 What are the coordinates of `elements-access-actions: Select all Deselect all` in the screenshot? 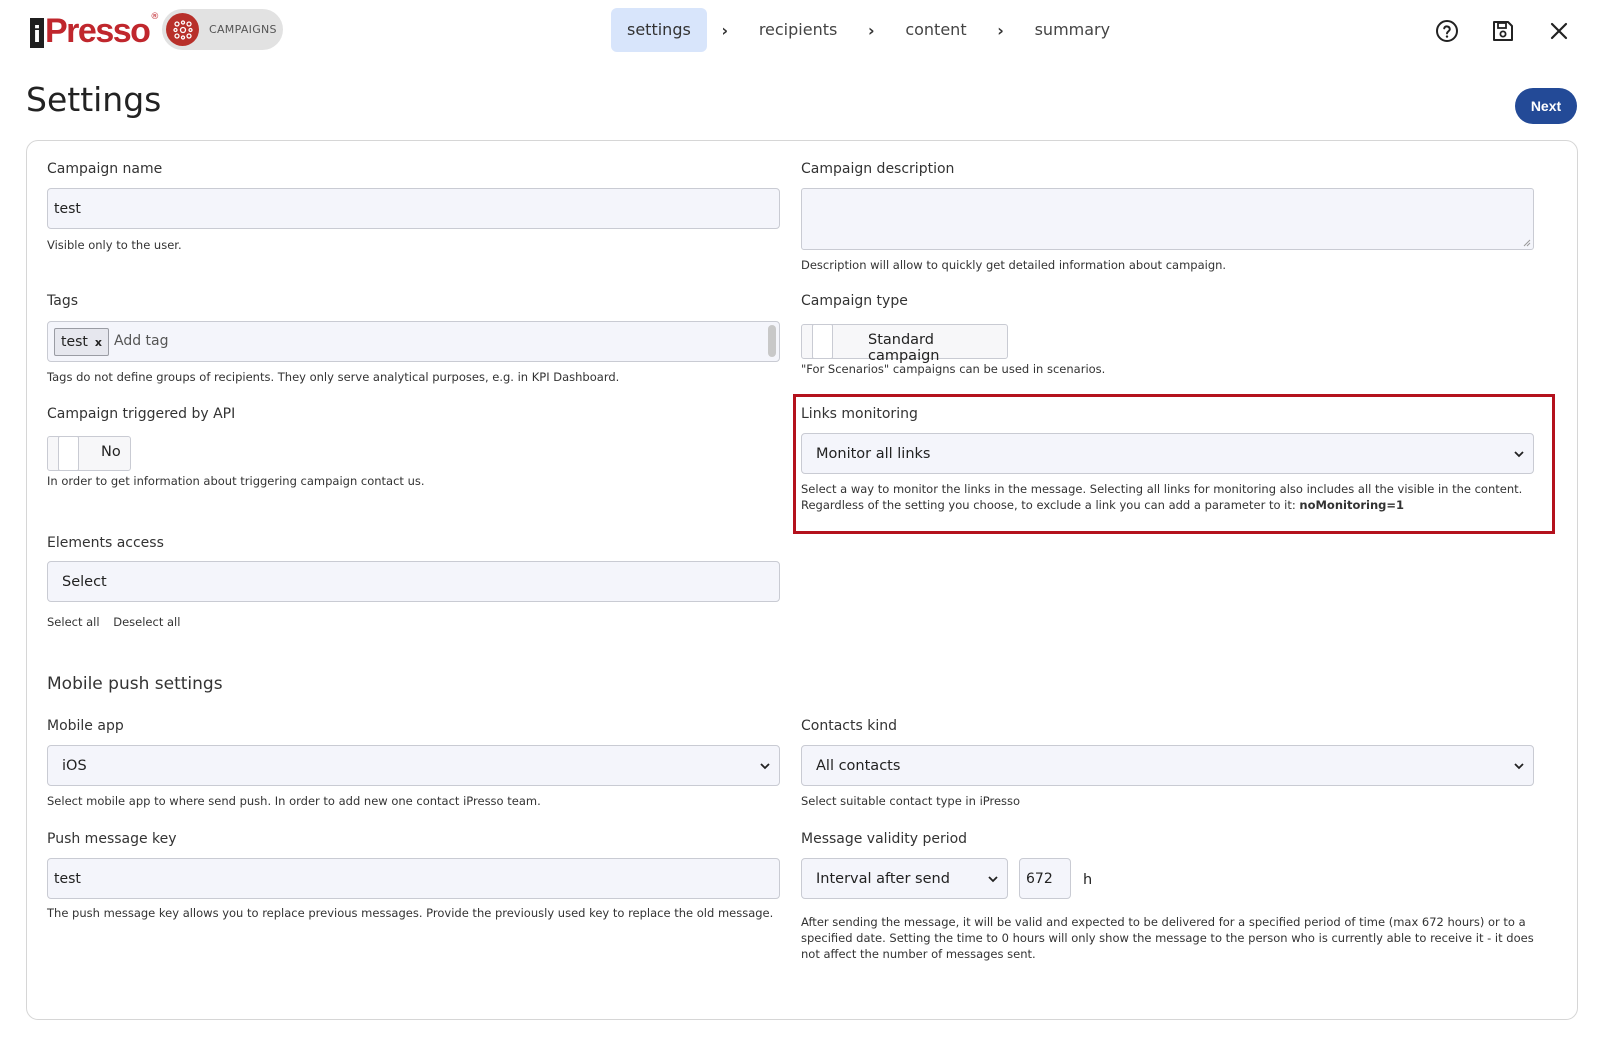 It's located at (118, 622).